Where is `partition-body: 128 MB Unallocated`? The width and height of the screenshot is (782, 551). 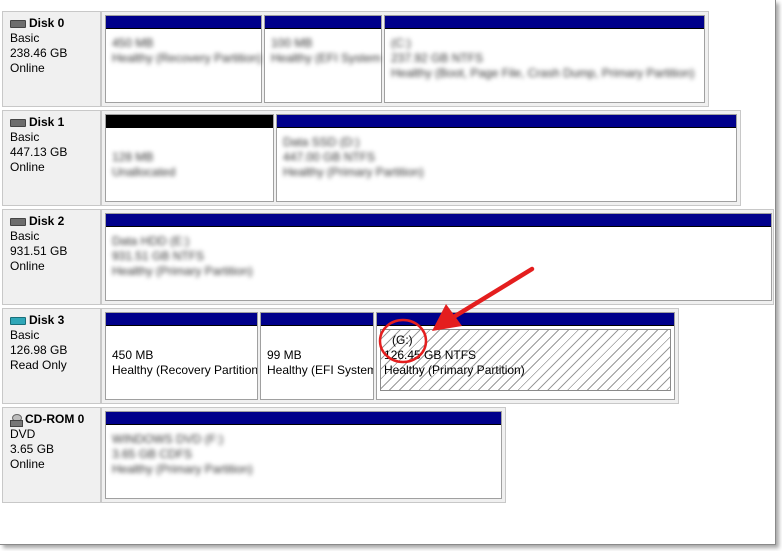
partition-body: 128 MB Unallocated is located at coordinates (189, 154).